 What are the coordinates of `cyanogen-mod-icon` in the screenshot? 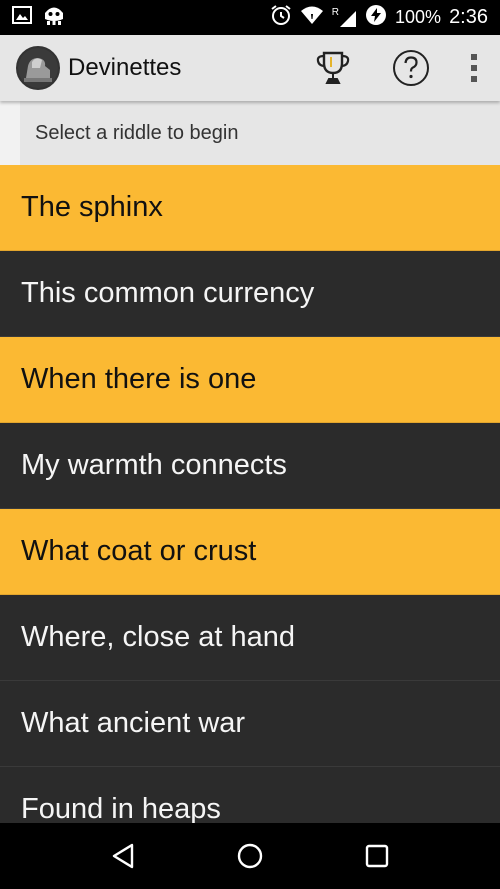 It's located at (54, 17).